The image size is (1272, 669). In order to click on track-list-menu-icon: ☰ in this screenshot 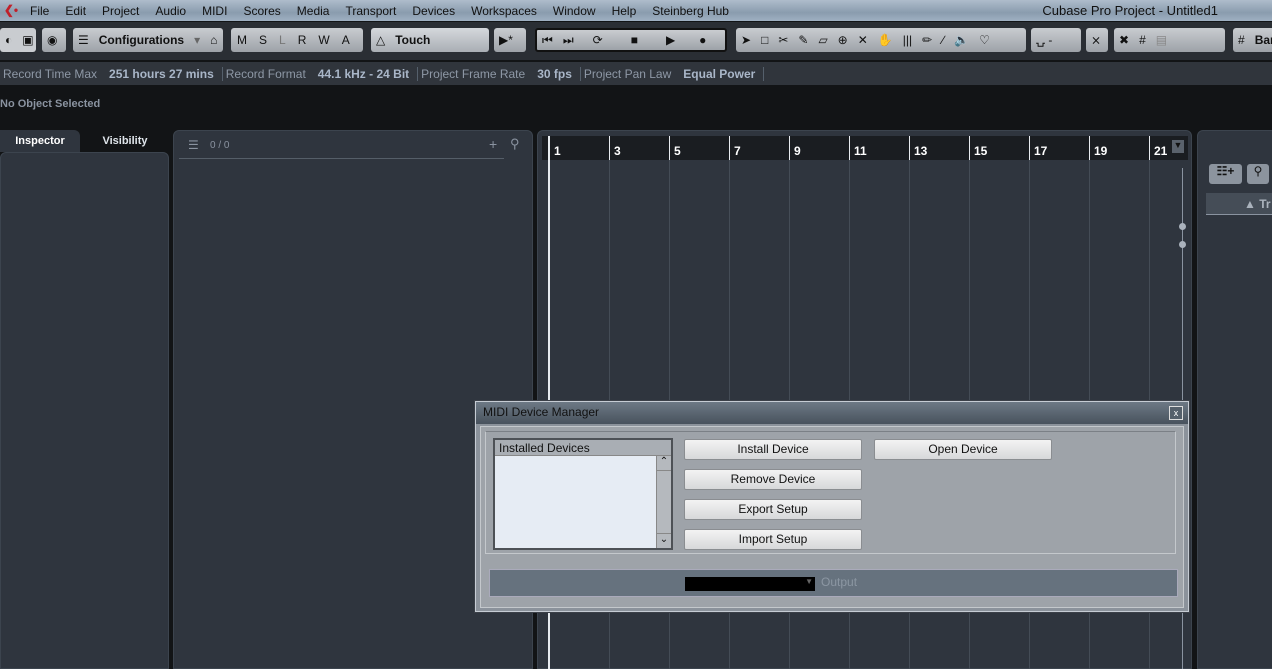, I will do `click(193, 145)`.